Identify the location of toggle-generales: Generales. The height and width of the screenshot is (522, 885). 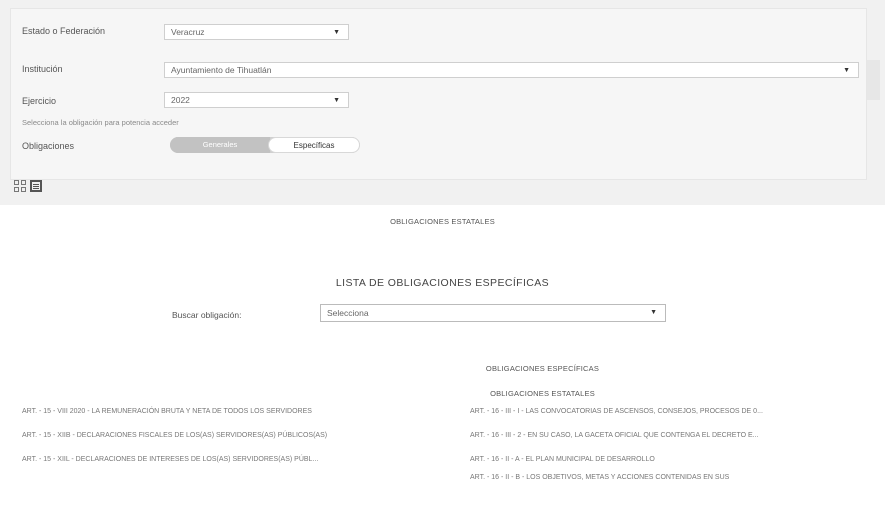
(220, 145).